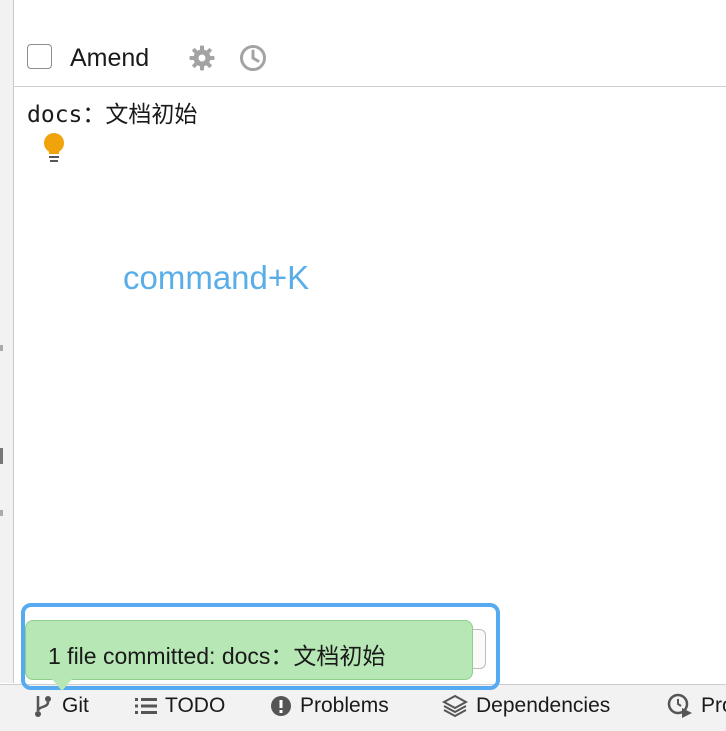  Describe the element at coordinates (1, 456) in the screenshot. I see `strip-handle` at that location.